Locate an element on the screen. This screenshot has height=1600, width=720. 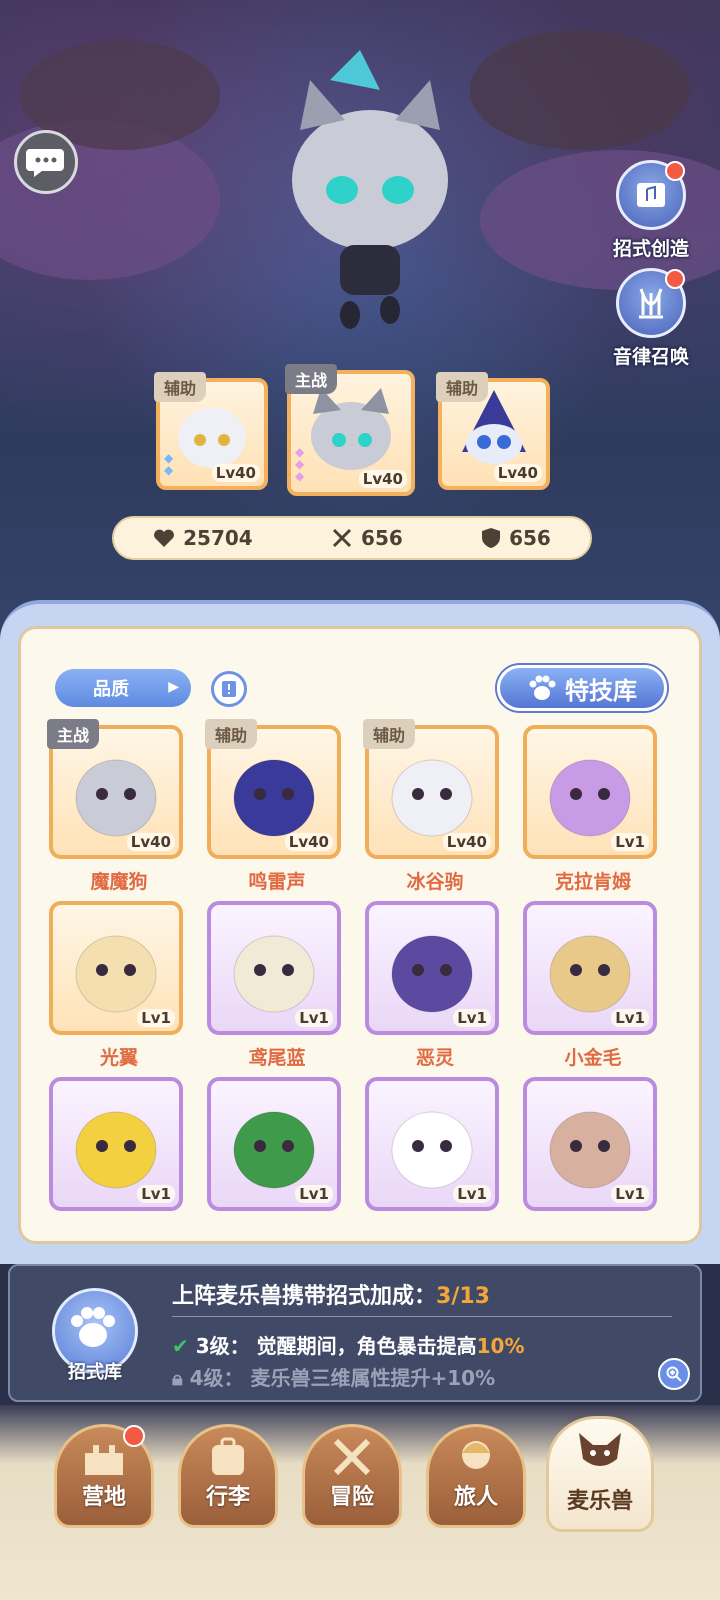
pet-card: 辅助 Lv40 冰谷驹 is located at coordinates (434, 806).